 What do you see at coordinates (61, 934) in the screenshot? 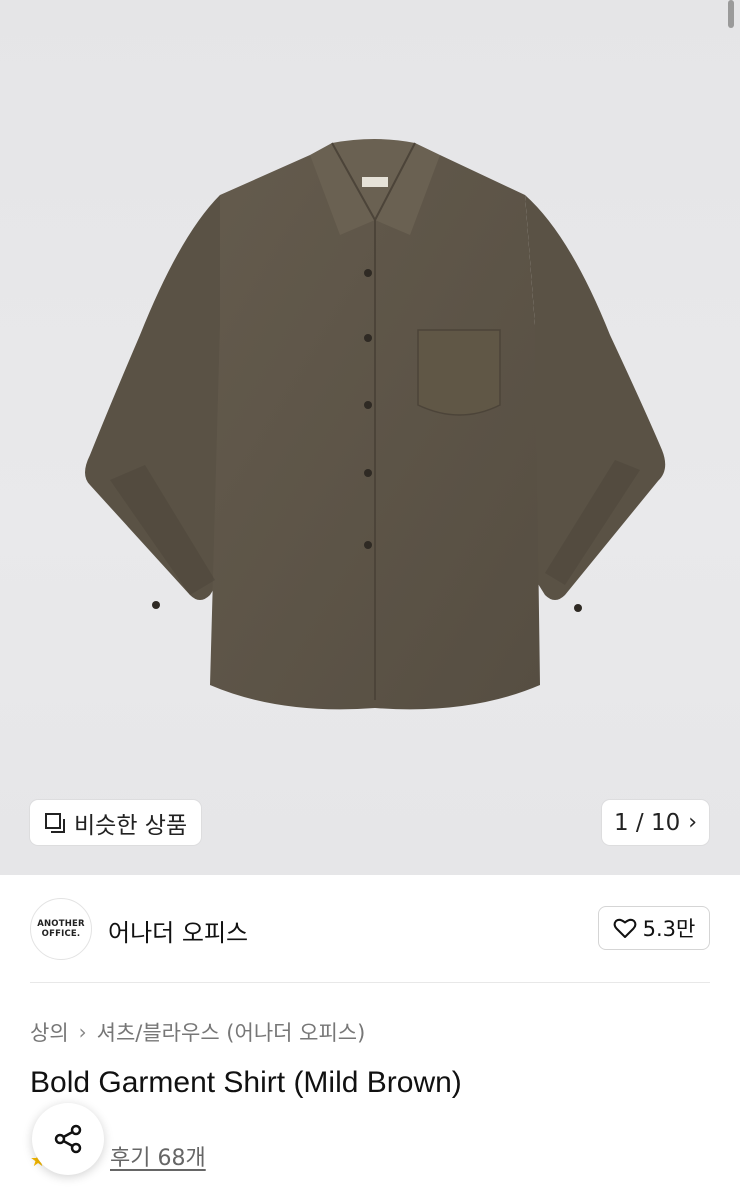
I see `brand-logo-line2: OFFICE.` at bounding box center [61, 934].